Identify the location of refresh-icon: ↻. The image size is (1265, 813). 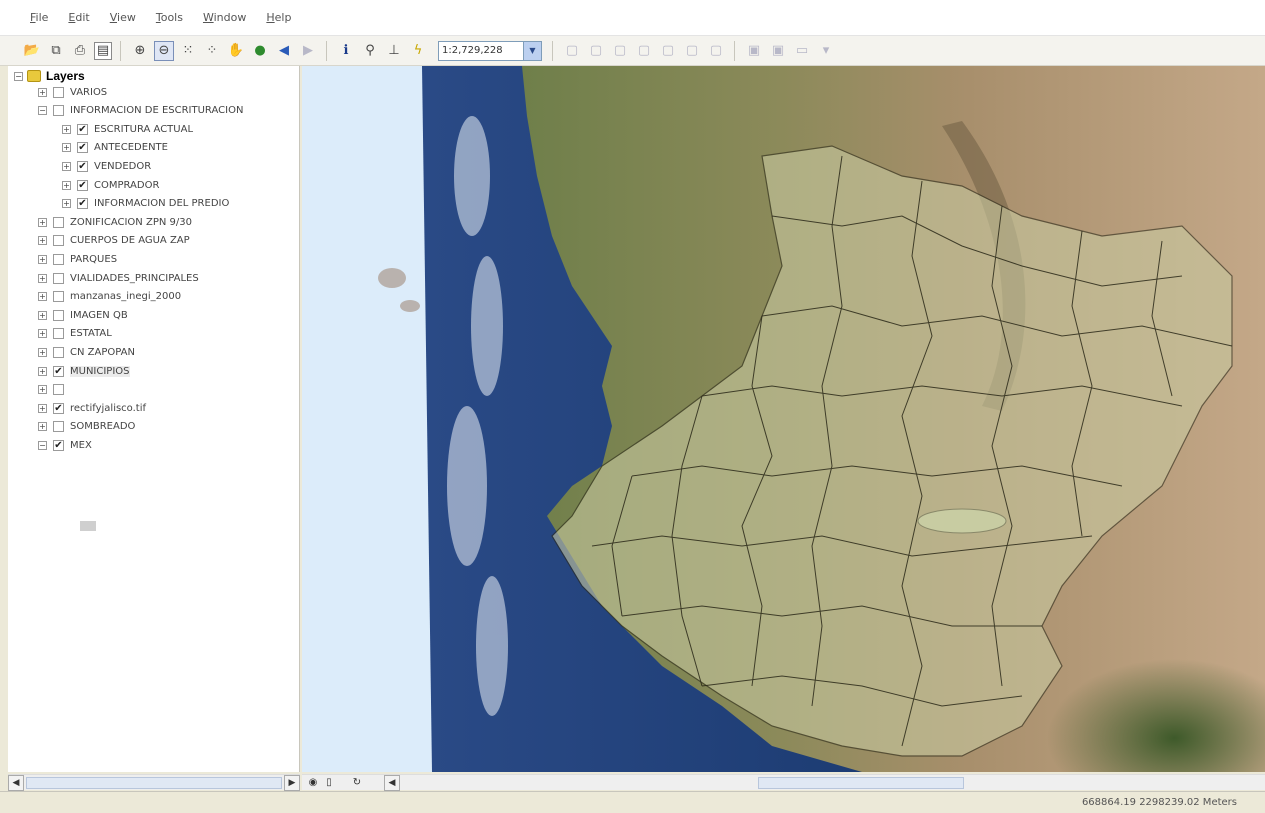
(357, 783).